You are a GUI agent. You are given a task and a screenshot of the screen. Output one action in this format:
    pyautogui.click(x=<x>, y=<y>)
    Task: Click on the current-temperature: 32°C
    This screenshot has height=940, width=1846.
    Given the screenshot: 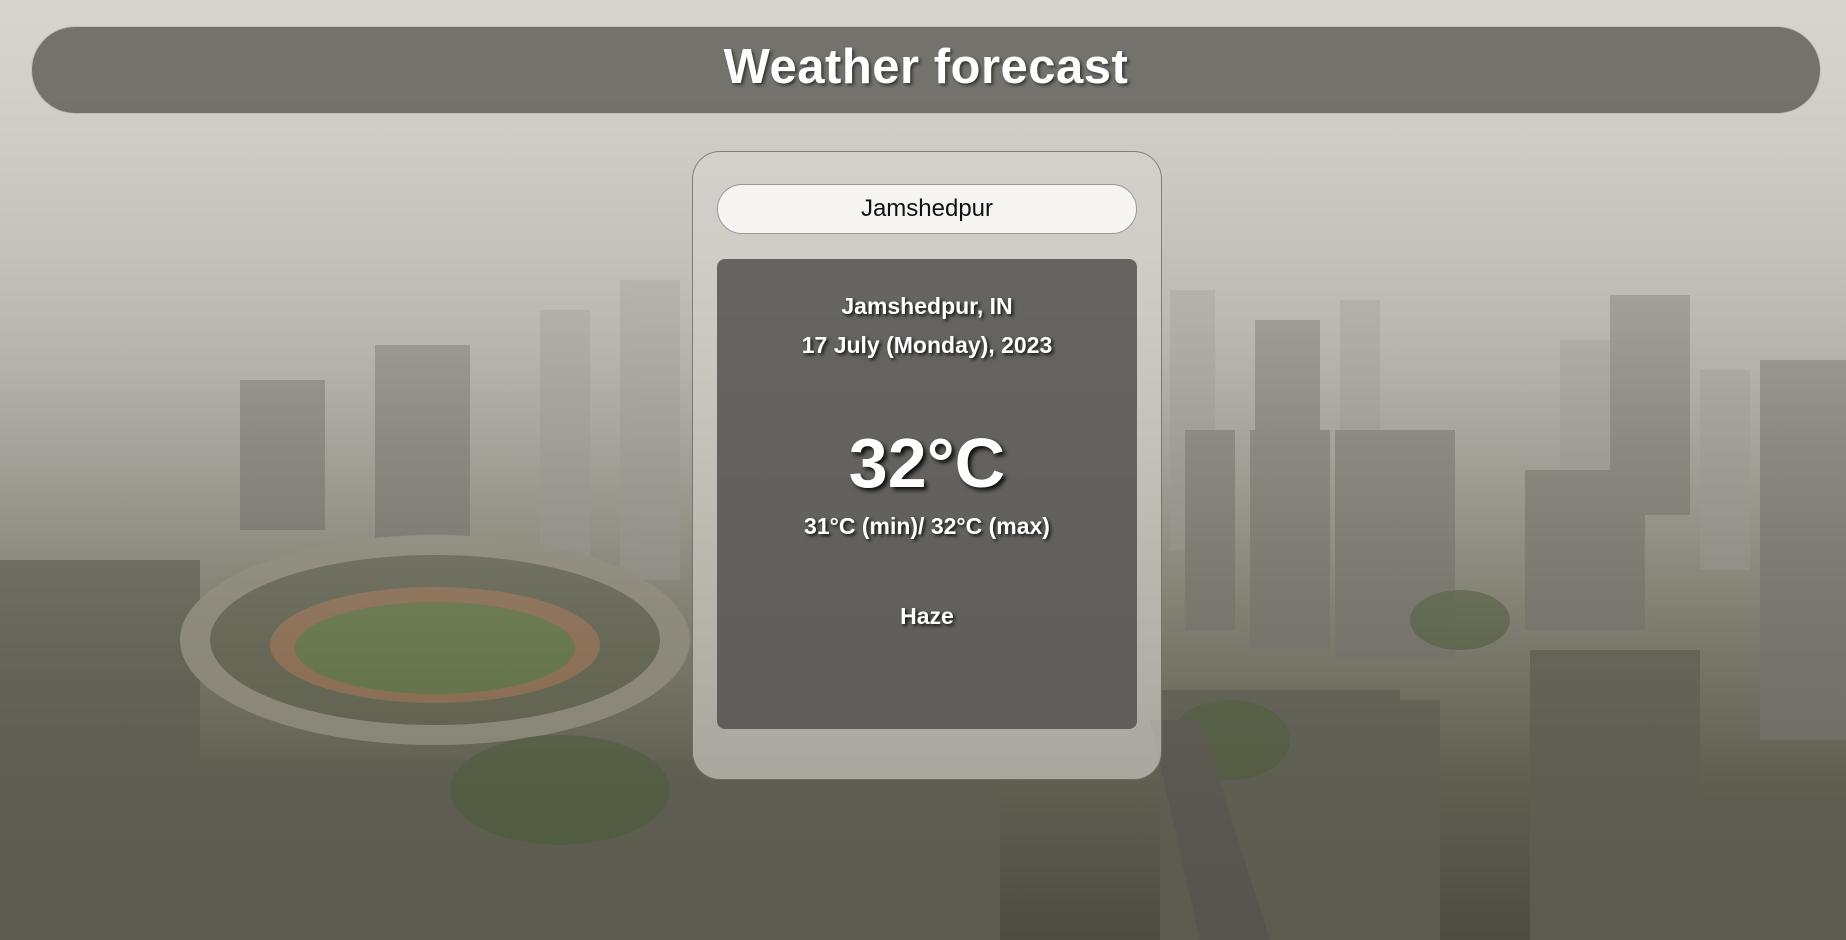 What is the action you would take?
    pyautogui.click(x=927, y=463)
    